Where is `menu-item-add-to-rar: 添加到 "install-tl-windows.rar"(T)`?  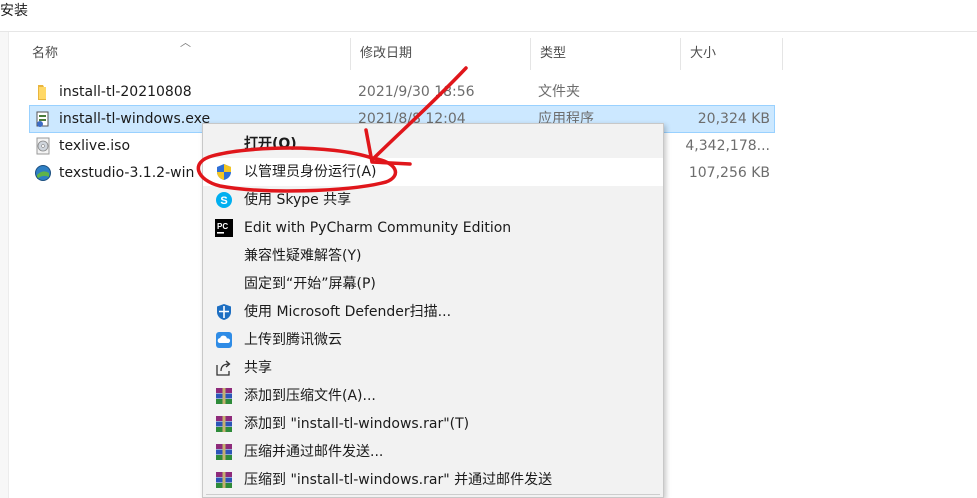
menu-item-add-to-rar: 添加到 "install-tl-windows.rar"(T) is located at coordinates (433, 424).